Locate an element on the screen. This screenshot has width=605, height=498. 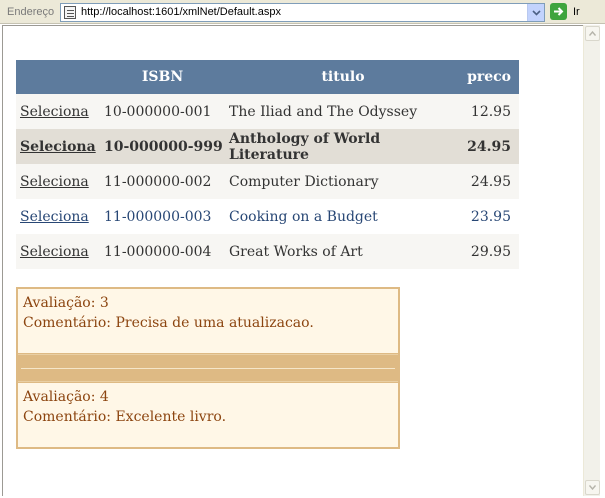
go-button is located at coordinates (558, 11).